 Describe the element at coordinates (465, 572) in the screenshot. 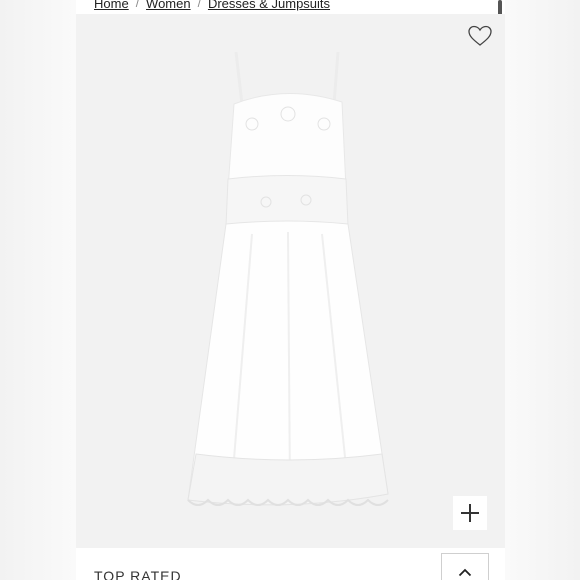

I see `chevron-up-icon` at that location.